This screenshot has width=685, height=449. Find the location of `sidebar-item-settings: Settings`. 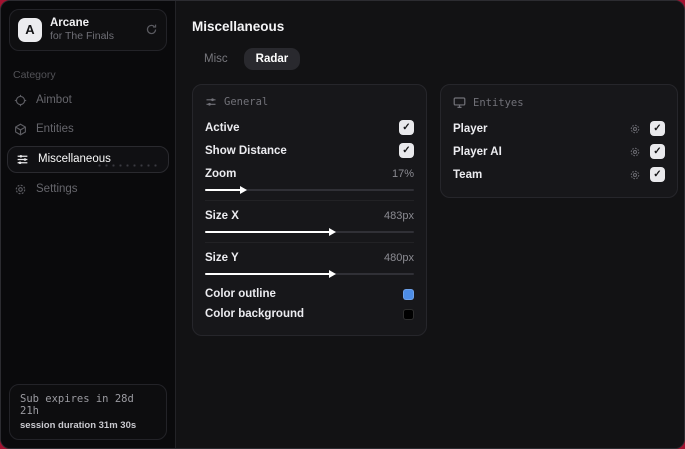

sidebar-item-settings: Settings is located at coordinates (88, 189).